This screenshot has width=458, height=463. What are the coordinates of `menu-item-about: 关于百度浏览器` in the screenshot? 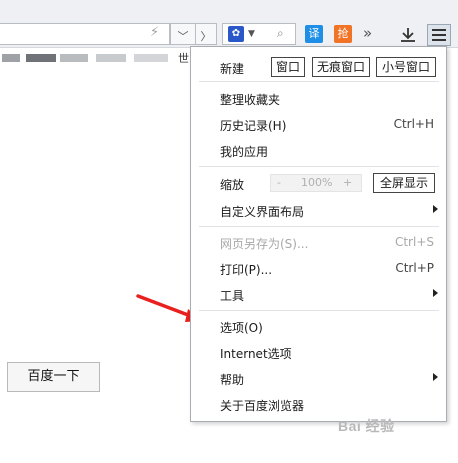 It's located at (318, 404).